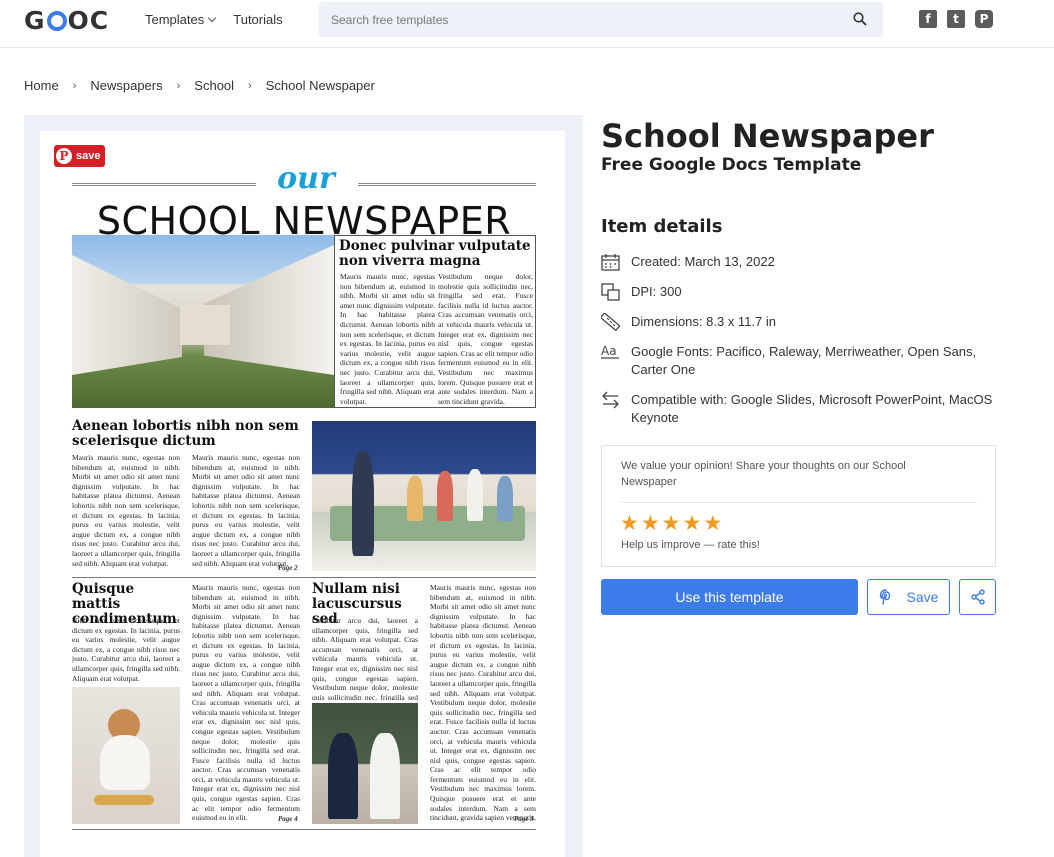 This screenshot has height=857, width=1054. I want to click on nav-templates: Templates, so click(181, 19).